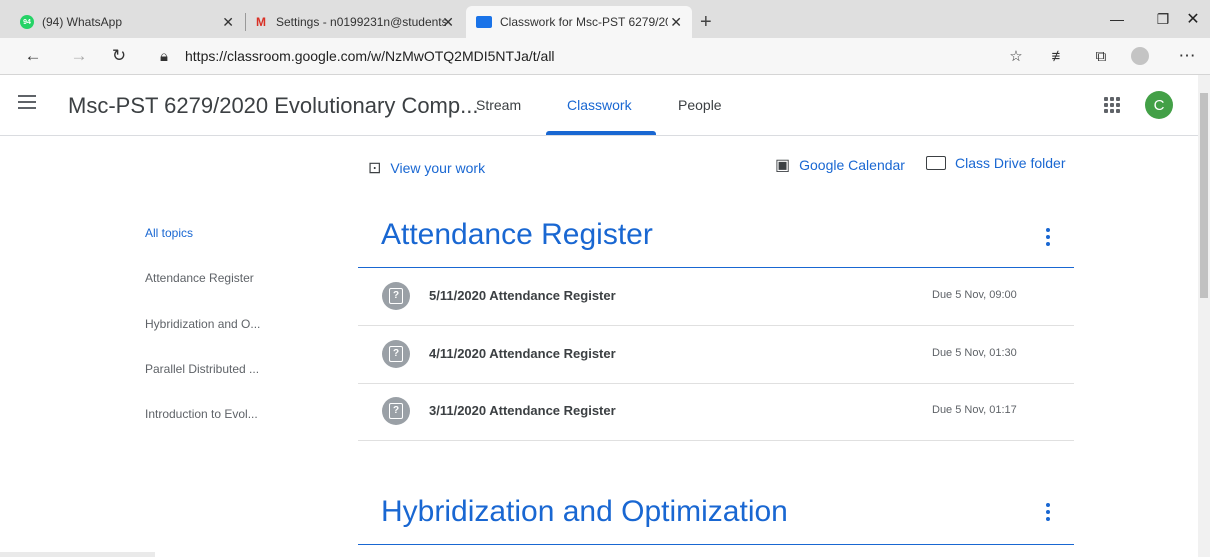 The height and width of the screenshot is (557, 1210). Describe the element at coordinates (199, 278) in the screenshot. I see `sidebar-item-attendance-register: Attendance Register` at that location.